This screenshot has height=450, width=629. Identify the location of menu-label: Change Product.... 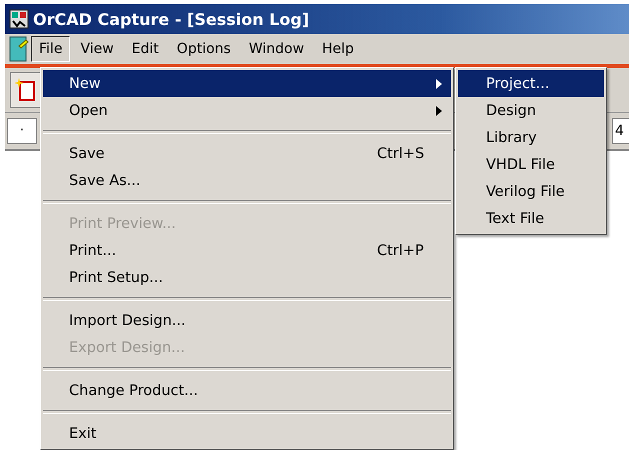
(134, 390).